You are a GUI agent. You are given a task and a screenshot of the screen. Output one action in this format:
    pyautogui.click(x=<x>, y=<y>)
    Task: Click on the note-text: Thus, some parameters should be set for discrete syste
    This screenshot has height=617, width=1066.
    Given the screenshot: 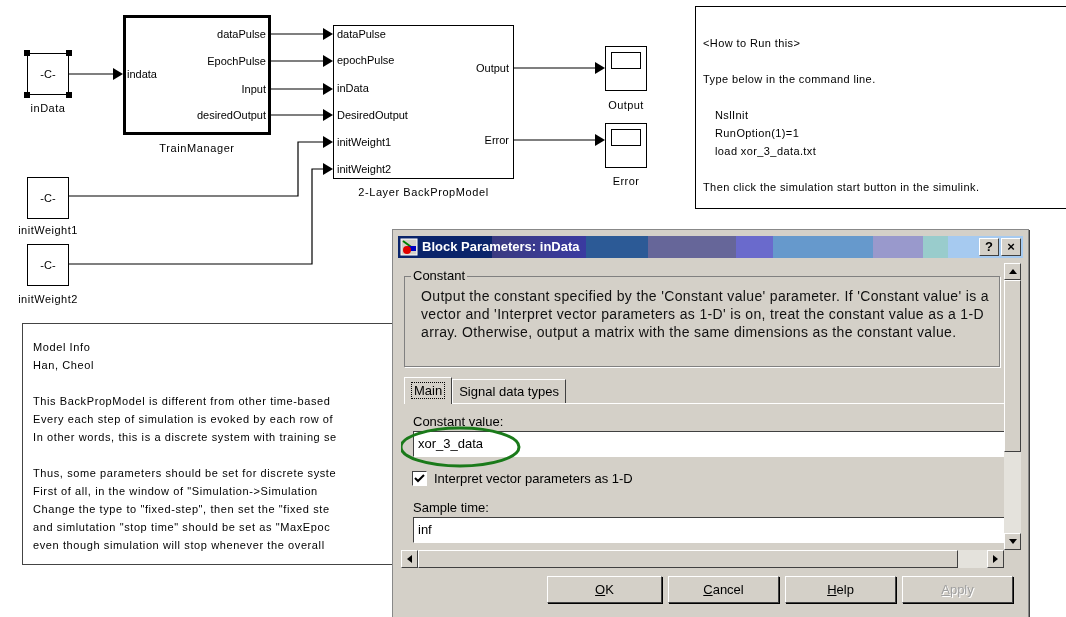 What is the action you would take?
    pyautogui.click(x=185, y=473)
    